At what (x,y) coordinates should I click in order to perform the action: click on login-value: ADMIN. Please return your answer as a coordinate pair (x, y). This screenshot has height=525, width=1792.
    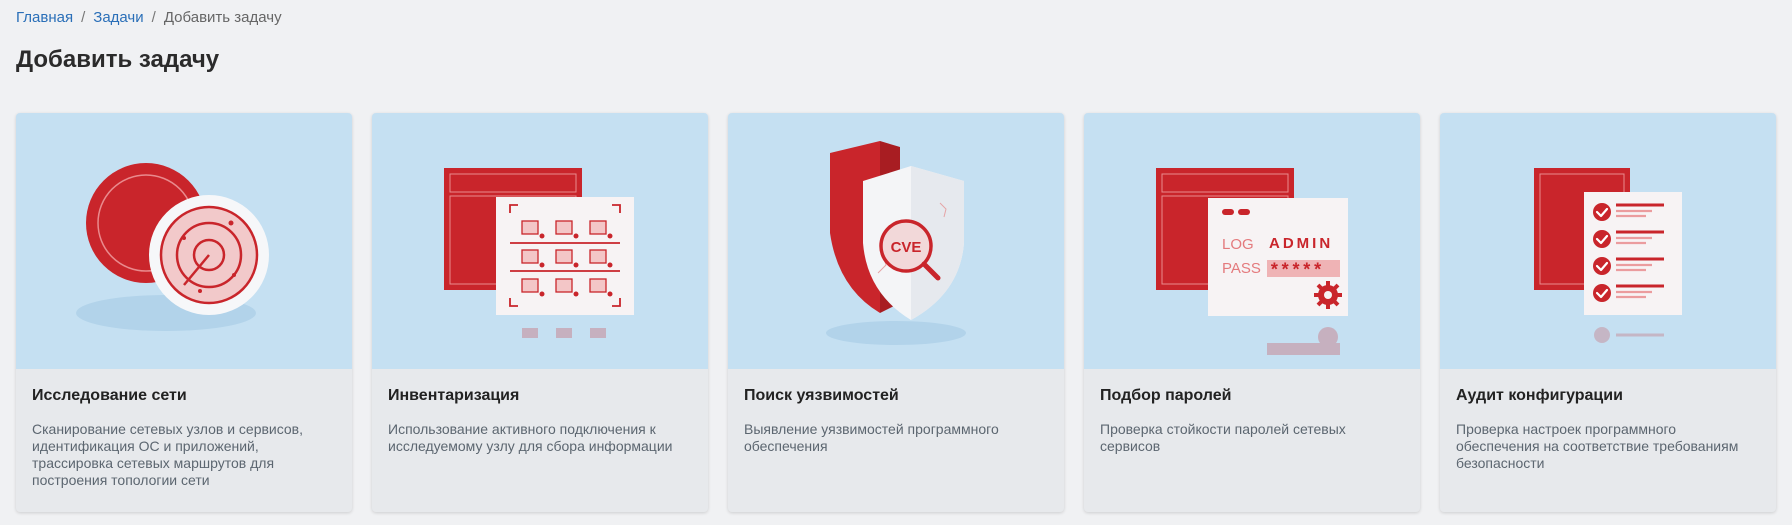
    Looking at the image, I should click on (1301, 243).